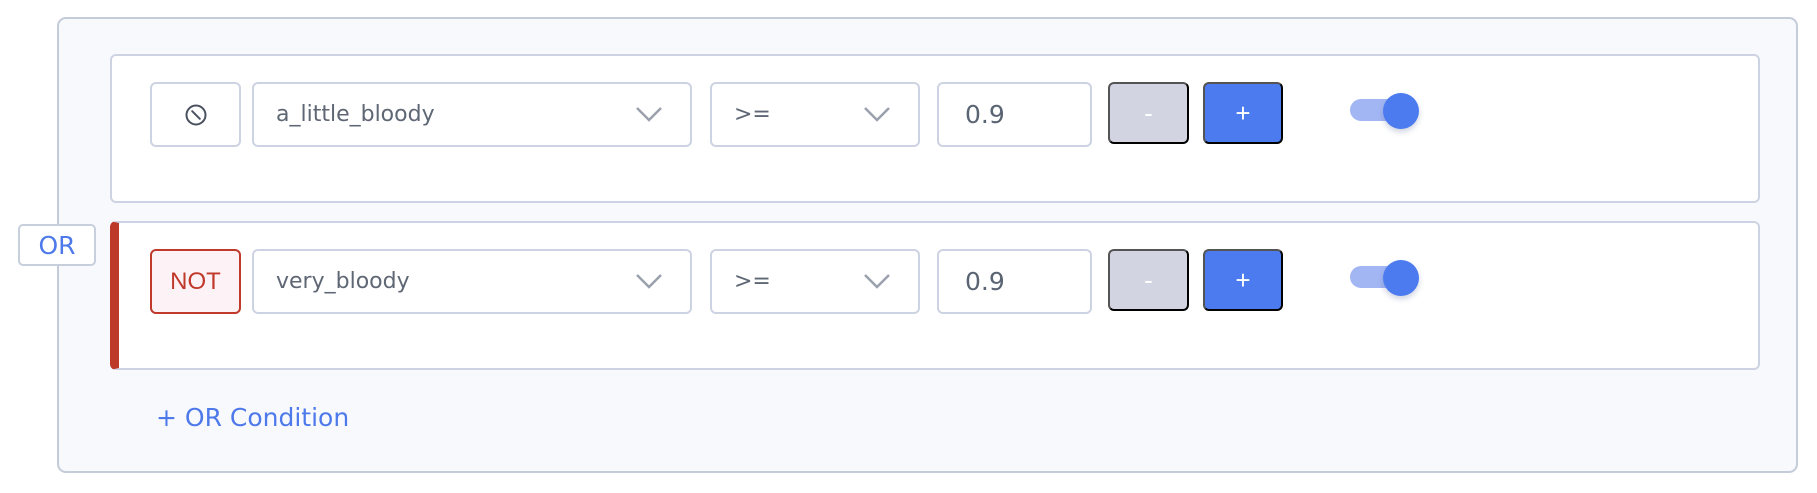 The image size is (1817, 493). What do you see at coordinates (472, 114) in the screenshot?
I see `field-select: a_little_bloody` at bounding box center [472, 114].